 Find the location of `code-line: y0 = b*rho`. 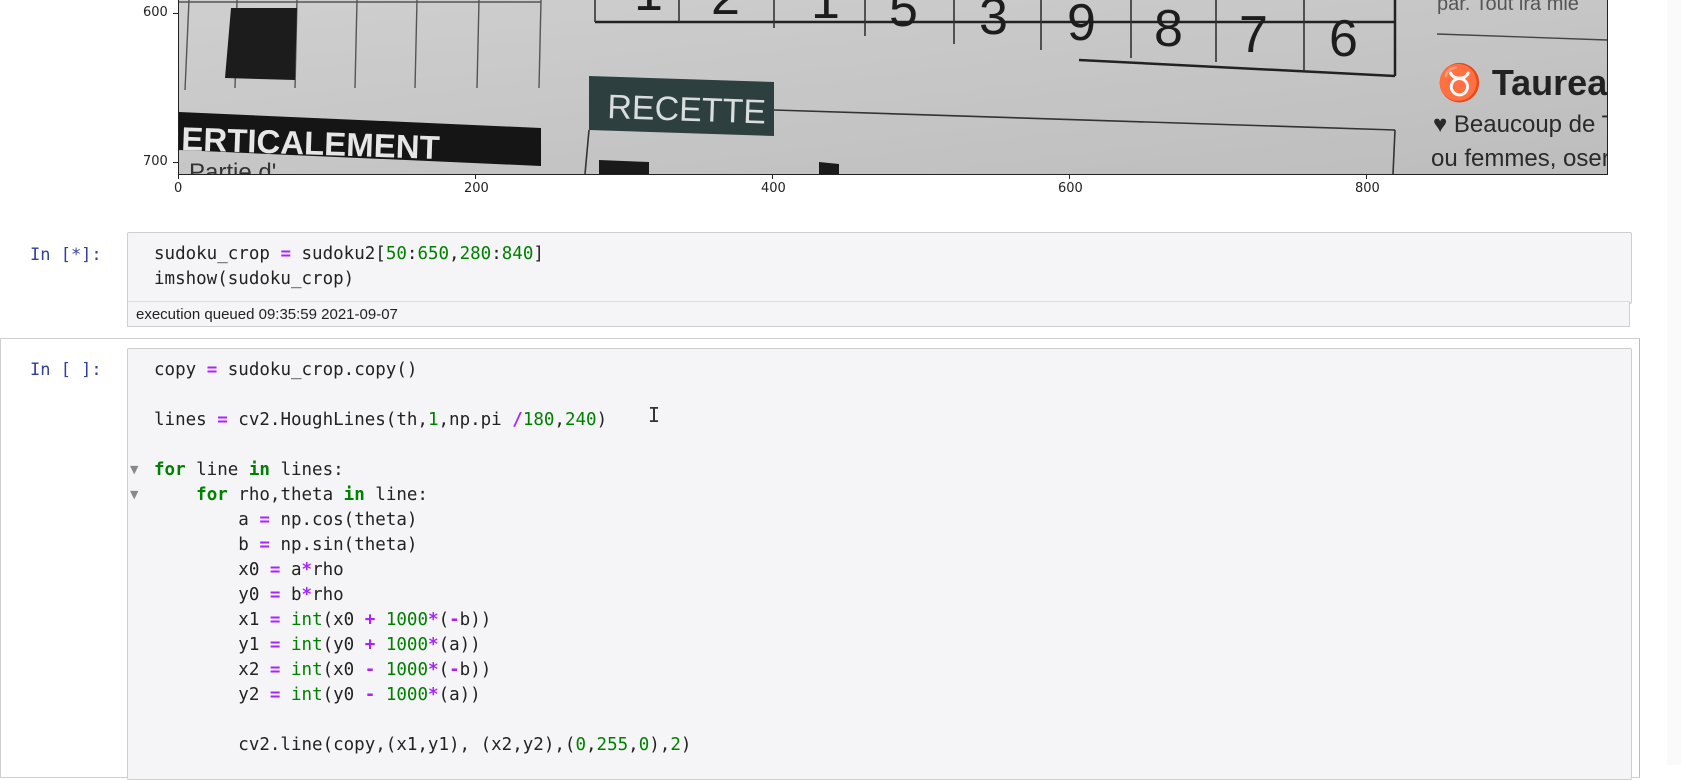

code-line: y0 = b*rho is located at coordinates (249, 595).